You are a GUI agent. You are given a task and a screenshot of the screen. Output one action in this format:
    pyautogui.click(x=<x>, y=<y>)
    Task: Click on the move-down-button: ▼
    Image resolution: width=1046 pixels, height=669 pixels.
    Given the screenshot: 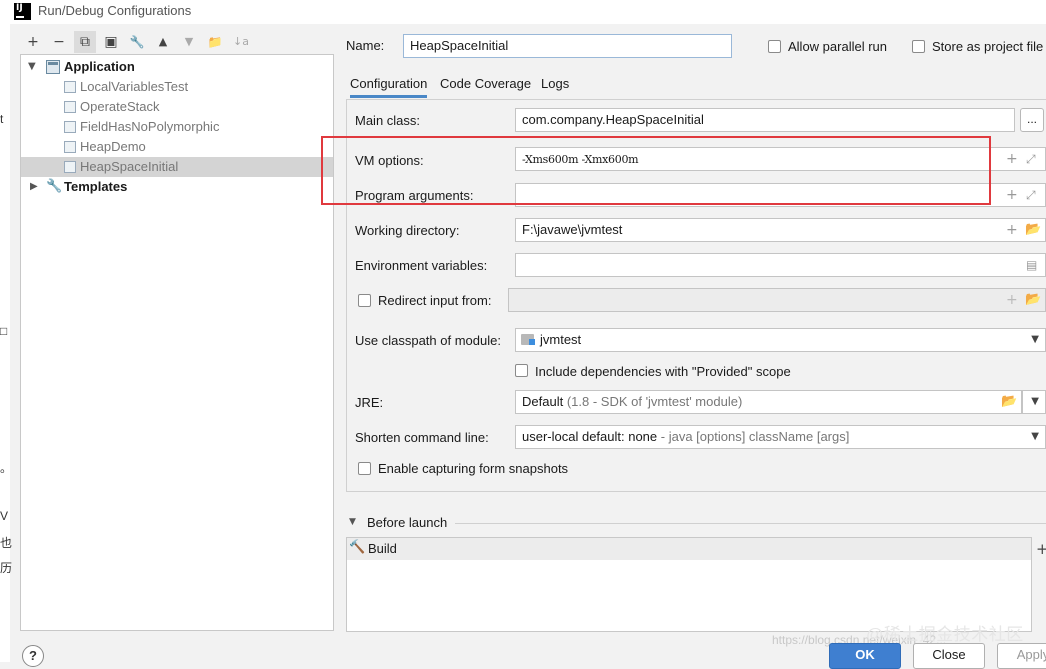 What is the action you would take?
    pyautogui.click(x=189, y=42)
    